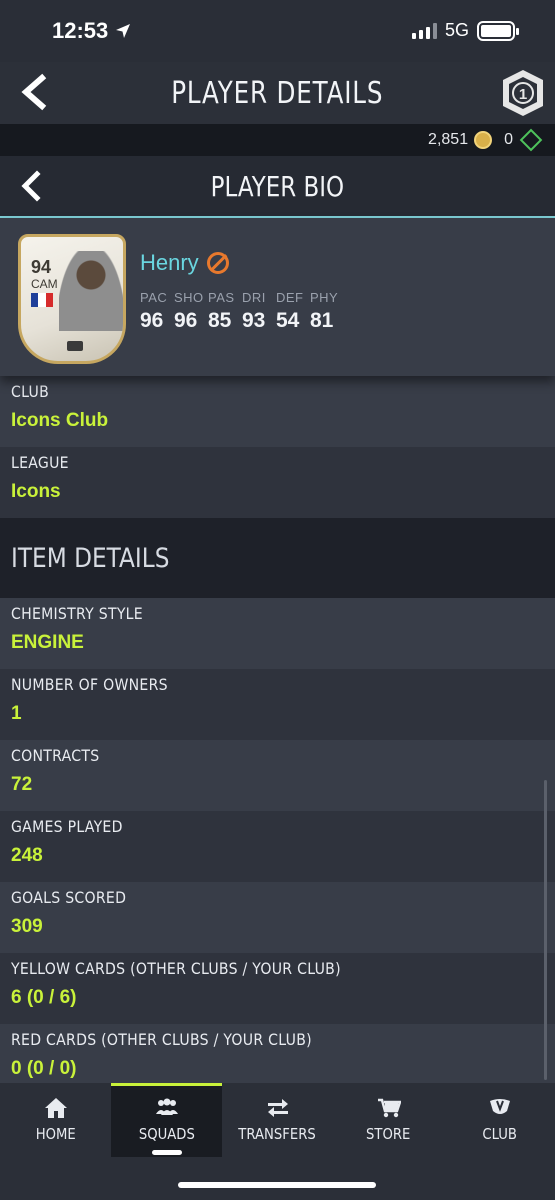 The height and width of the screenshot is (1200, 555). I want to click on bio-row-club: CLUB Icons Club, so click(277, 411).